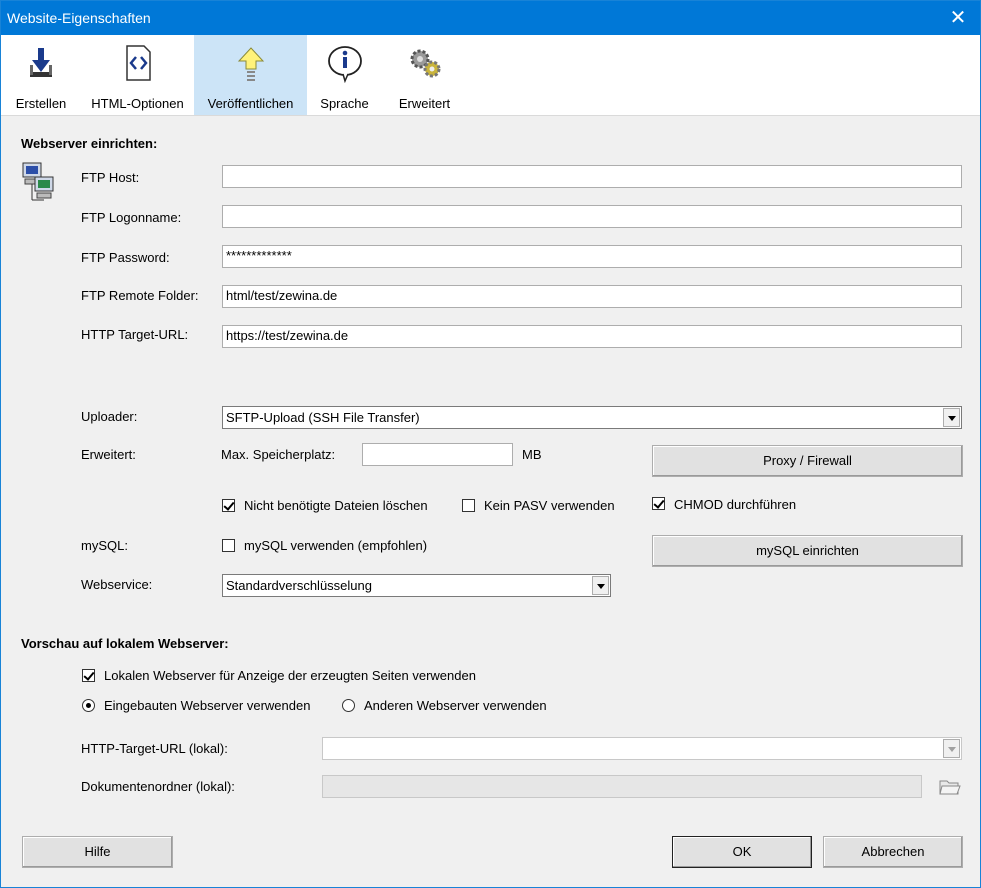 This screenshot has width=981, height=888. Describe the element at coordinates (88, 675) in the screenshot. I see `lokal-webserver-checkbox` at that location.